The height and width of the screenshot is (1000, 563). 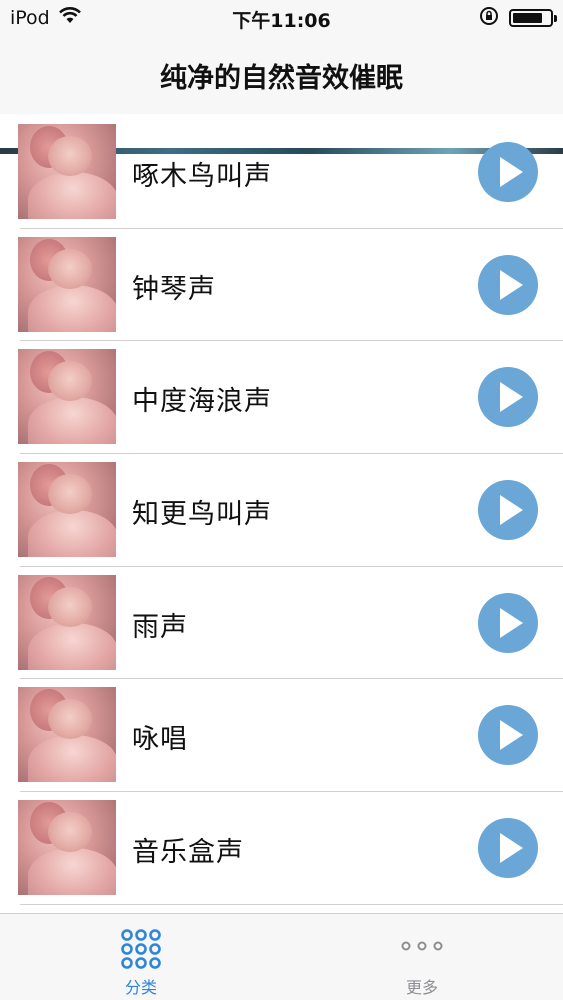 What do you see at coordinates (281, 96) in the screenshot?
I see `nav-bar: 纯净的自然音效催眠` at bounding box center [281, 96].